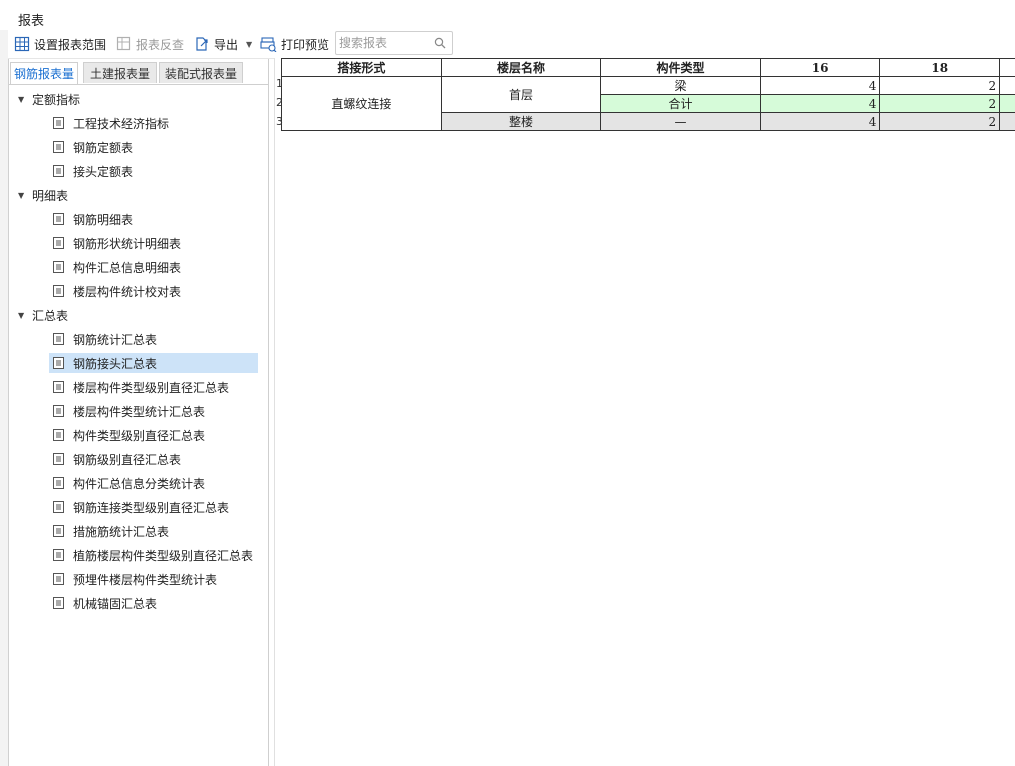 This screenshot has width=1015, height=766. I want to click on table-cell-component: 梁, so click(680, 85).